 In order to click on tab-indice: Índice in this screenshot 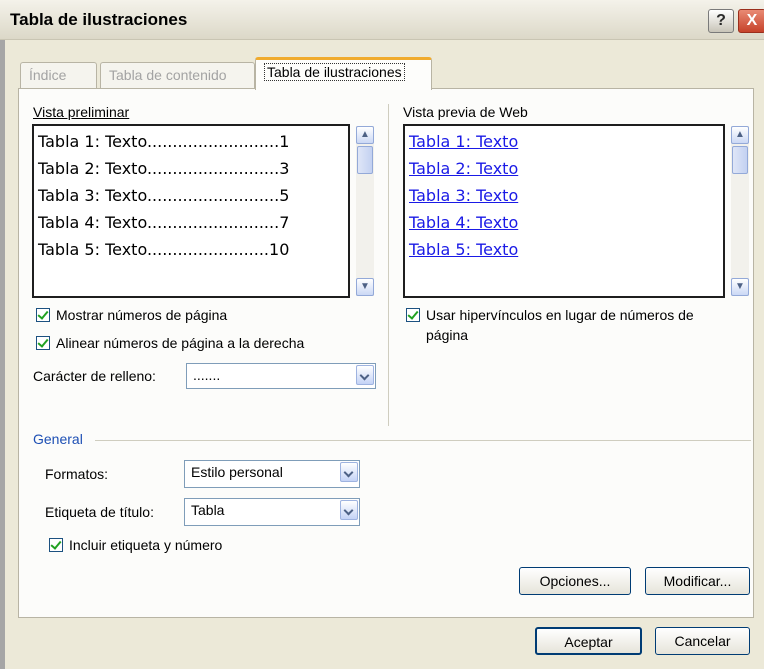, I will do `click(58, 75)`.